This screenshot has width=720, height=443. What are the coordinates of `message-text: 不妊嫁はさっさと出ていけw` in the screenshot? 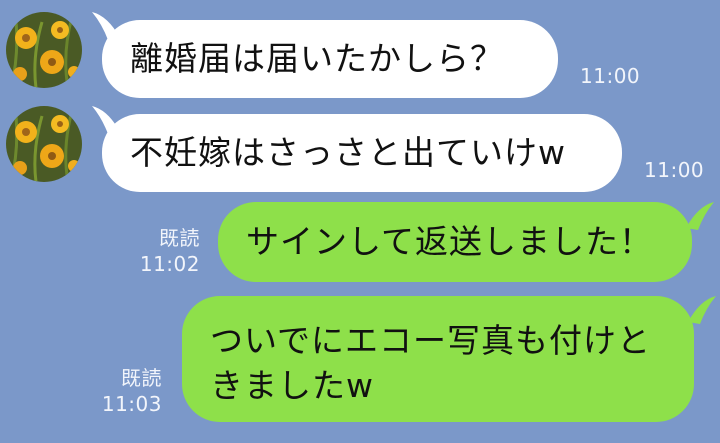 It's located at (348, 152).